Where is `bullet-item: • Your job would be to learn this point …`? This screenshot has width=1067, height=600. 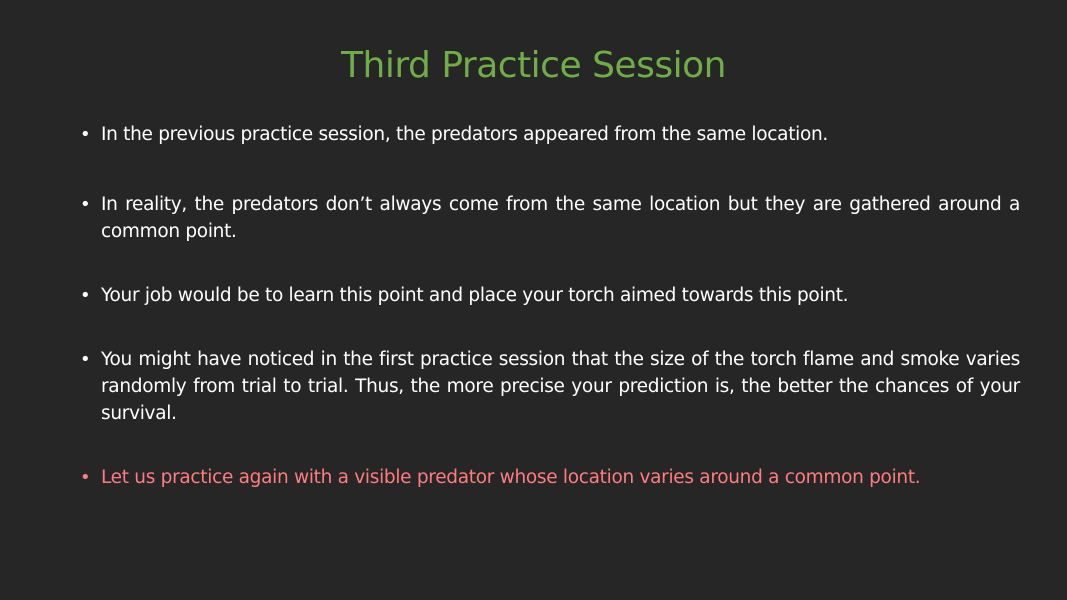 bullet-item: • Your job would be to learn this point … is located at coordinates (550, 295).